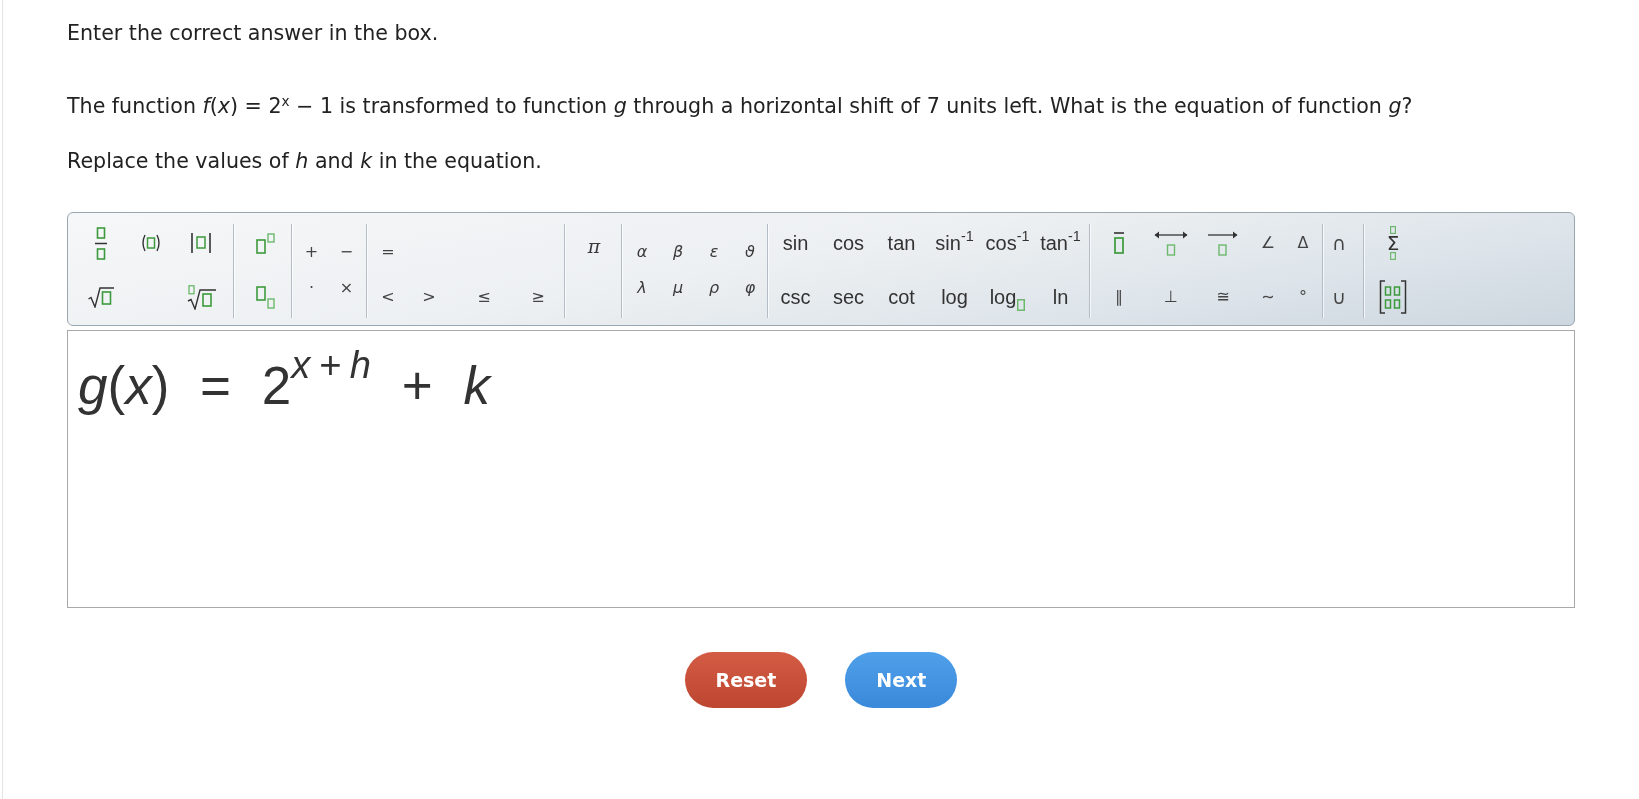 The width and height of the screenshot is (1639, 799). What do you see at coordinates (594, 246) in the screenshot?
I see `greek-letter-button: π` at bounding box center [594, 246].